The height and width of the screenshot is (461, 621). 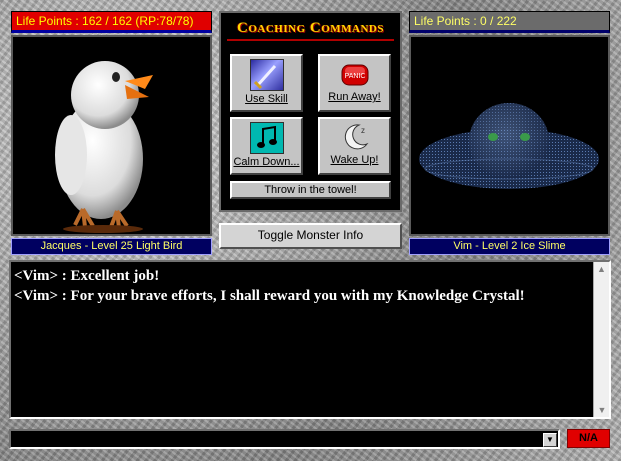 I want to click on enemy-portrait, so click(x=509, y=135).